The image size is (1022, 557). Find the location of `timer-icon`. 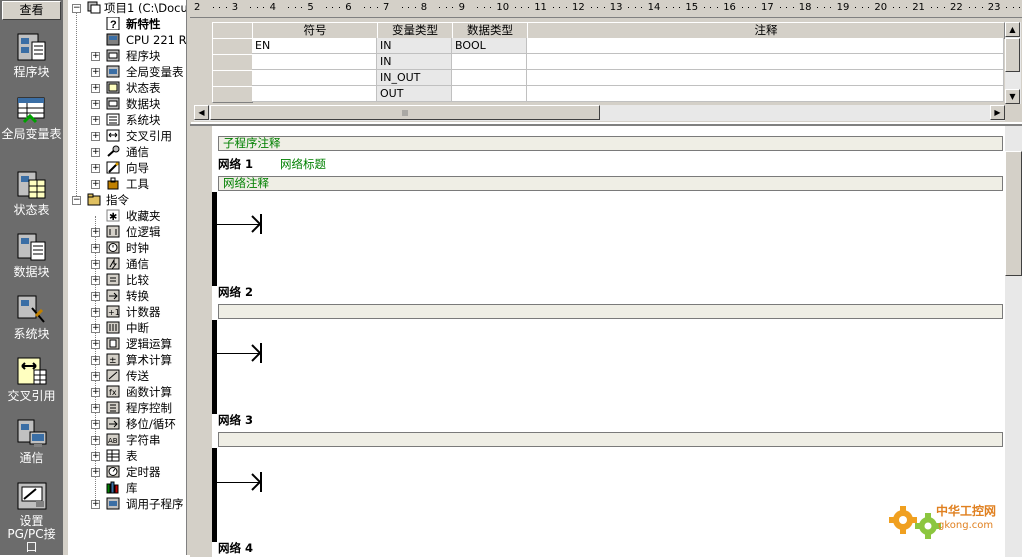

timer-icon is located at coordinates (113, 471).